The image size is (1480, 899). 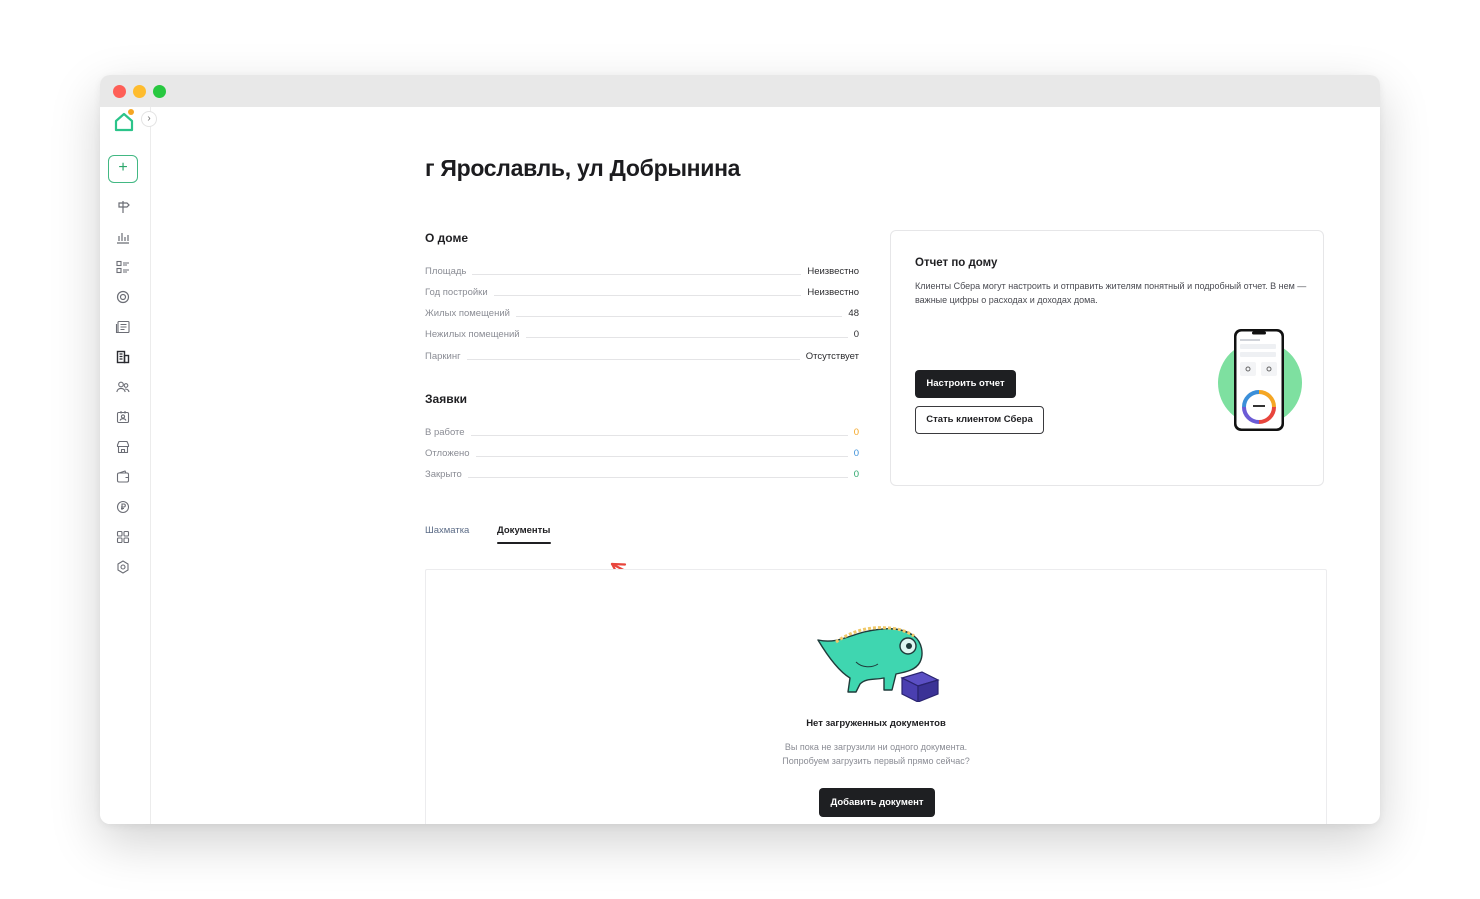 I want to click on list-icon, so click(x=123, y=267).